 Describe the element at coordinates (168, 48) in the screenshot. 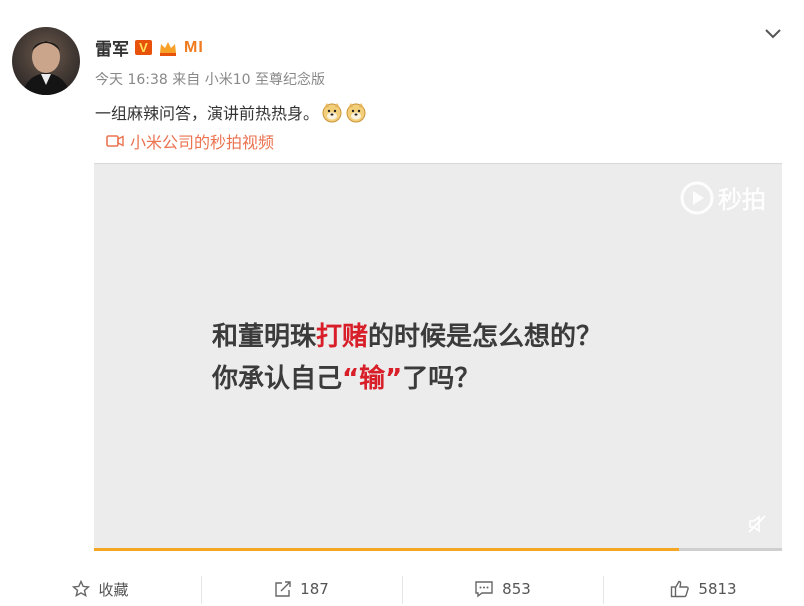

I see `crown-icon` at that location.